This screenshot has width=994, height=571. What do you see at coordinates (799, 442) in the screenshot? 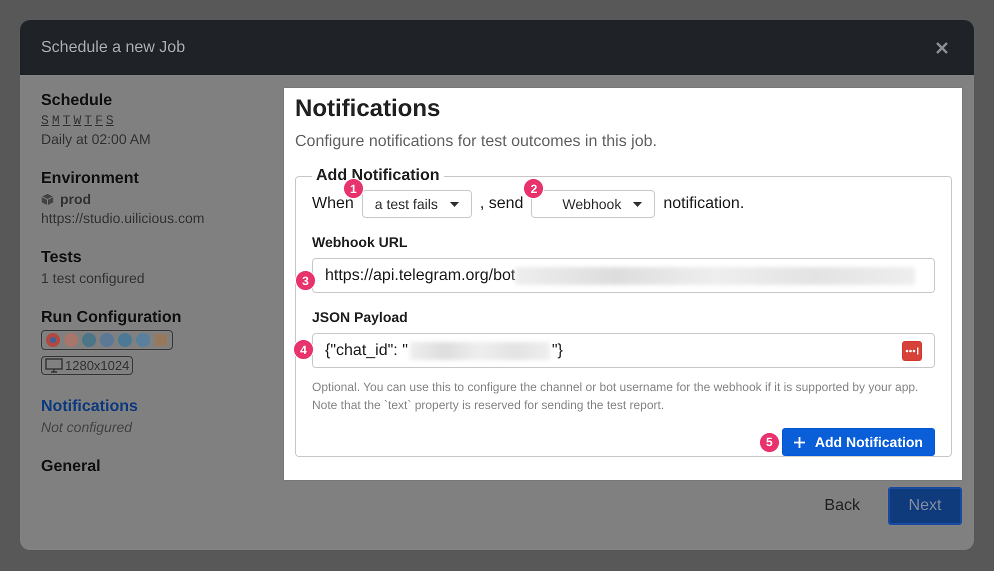
I see `plus-icon` at bounding box center [799, 442].